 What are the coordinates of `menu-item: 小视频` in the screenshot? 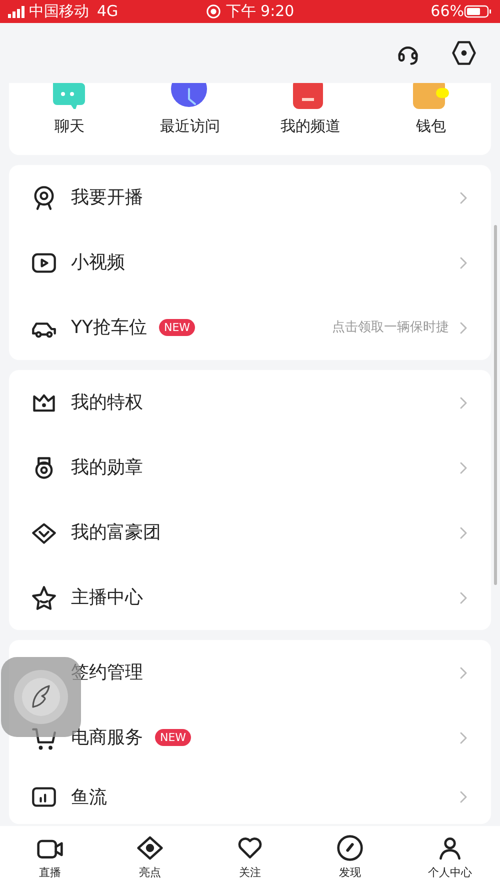 It's located at (250, 262).